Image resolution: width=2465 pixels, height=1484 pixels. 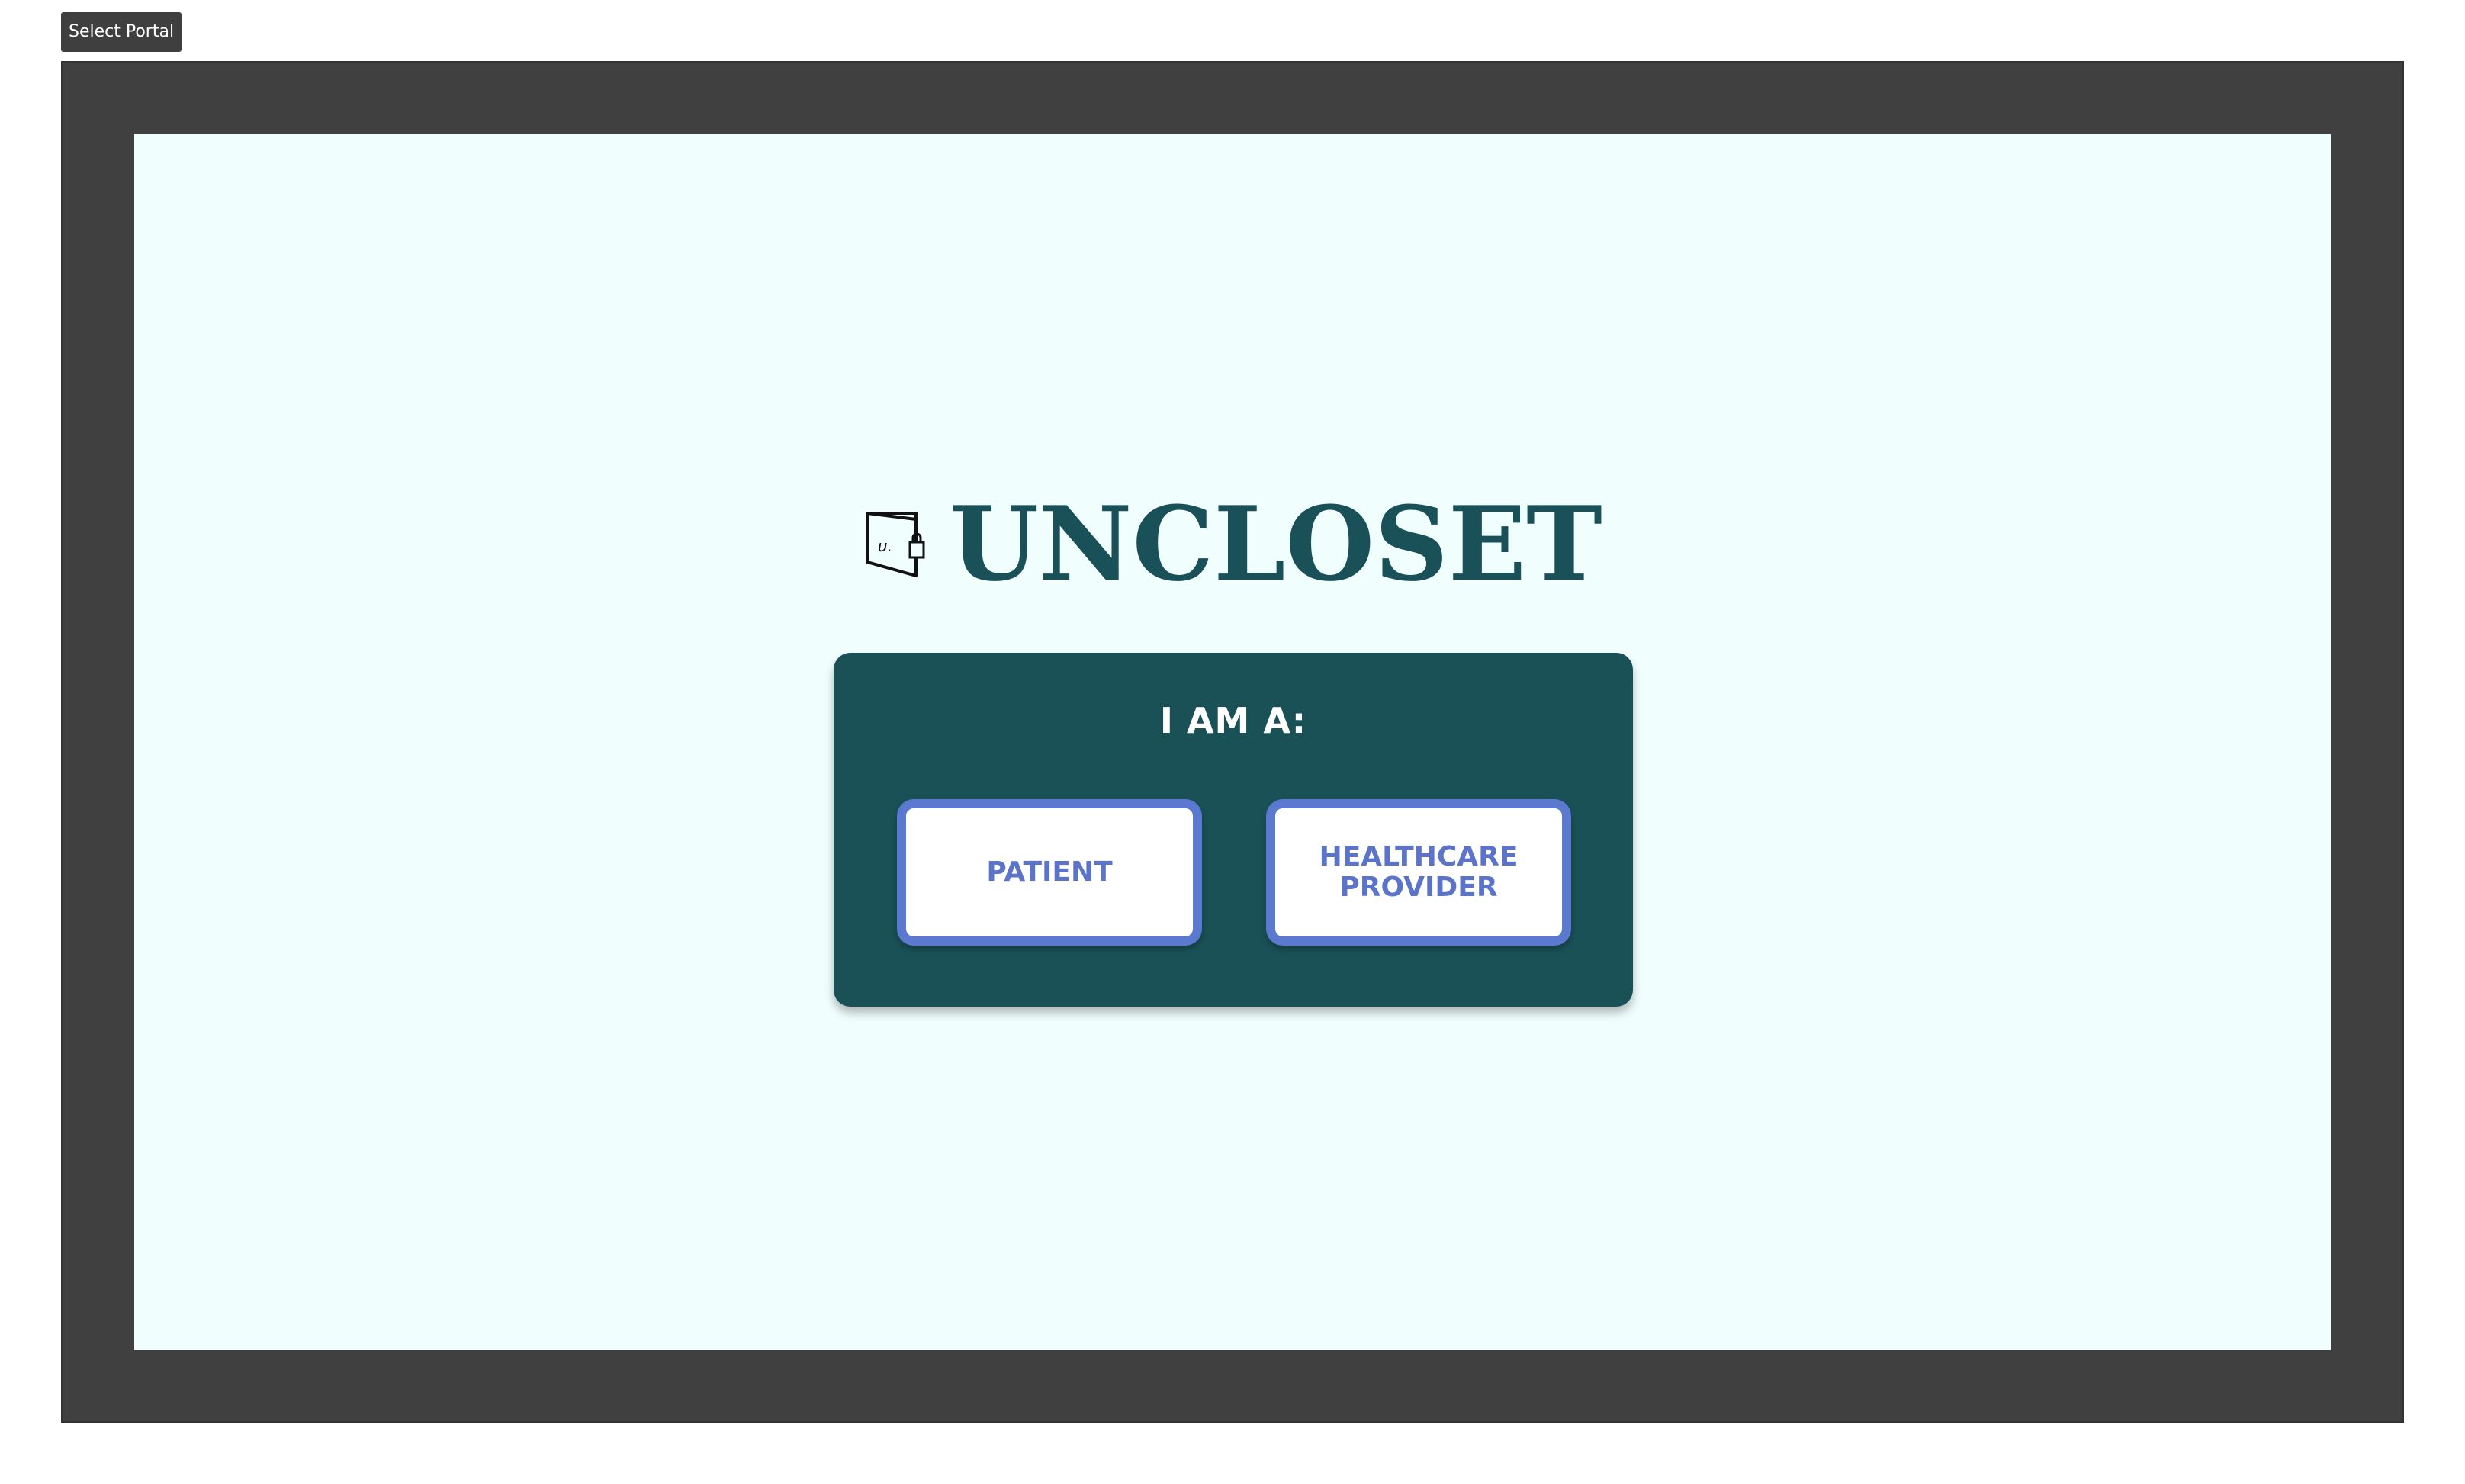 I want to click on role-selection-card: I AM A: PATIENT HEALTHCARE PROVIDER, so click(x=1233, y=830).